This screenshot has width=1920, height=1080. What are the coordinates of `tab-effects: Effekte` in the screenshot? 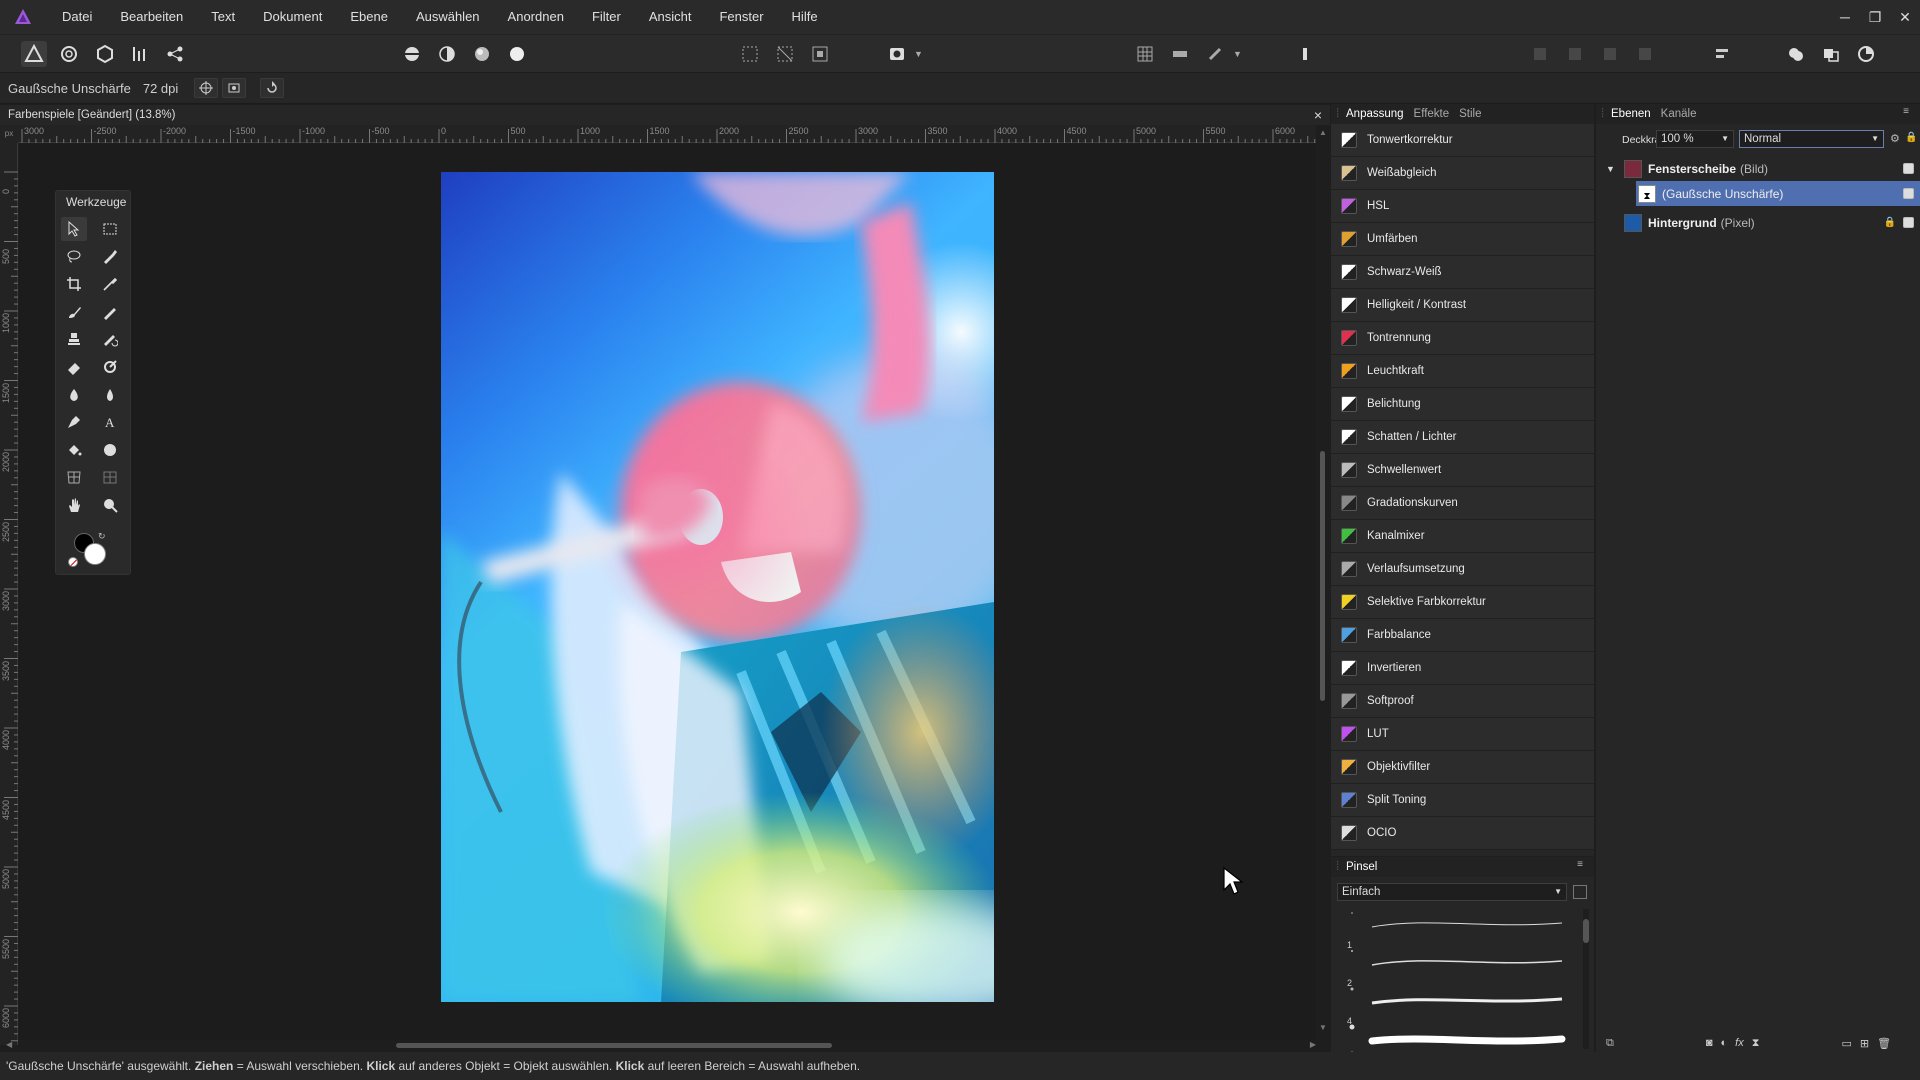 It's located at (1432, 114).